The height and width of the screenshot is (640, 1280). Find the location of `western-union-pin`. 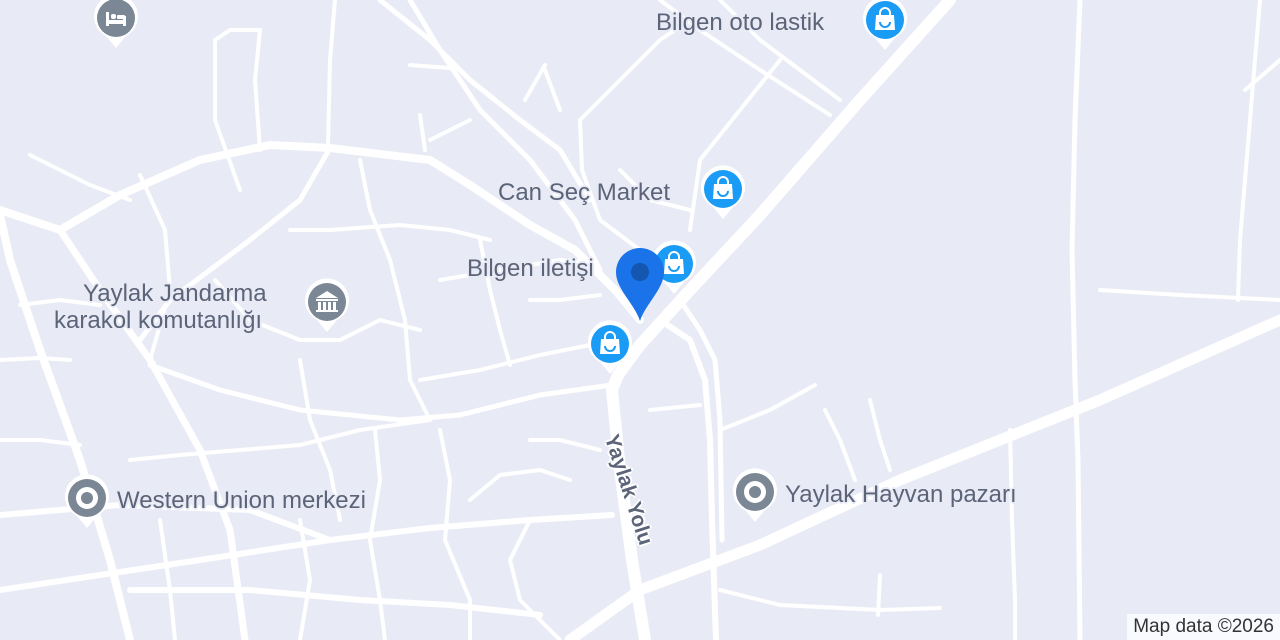

western-union-pin is located at coordinates (87, 502).